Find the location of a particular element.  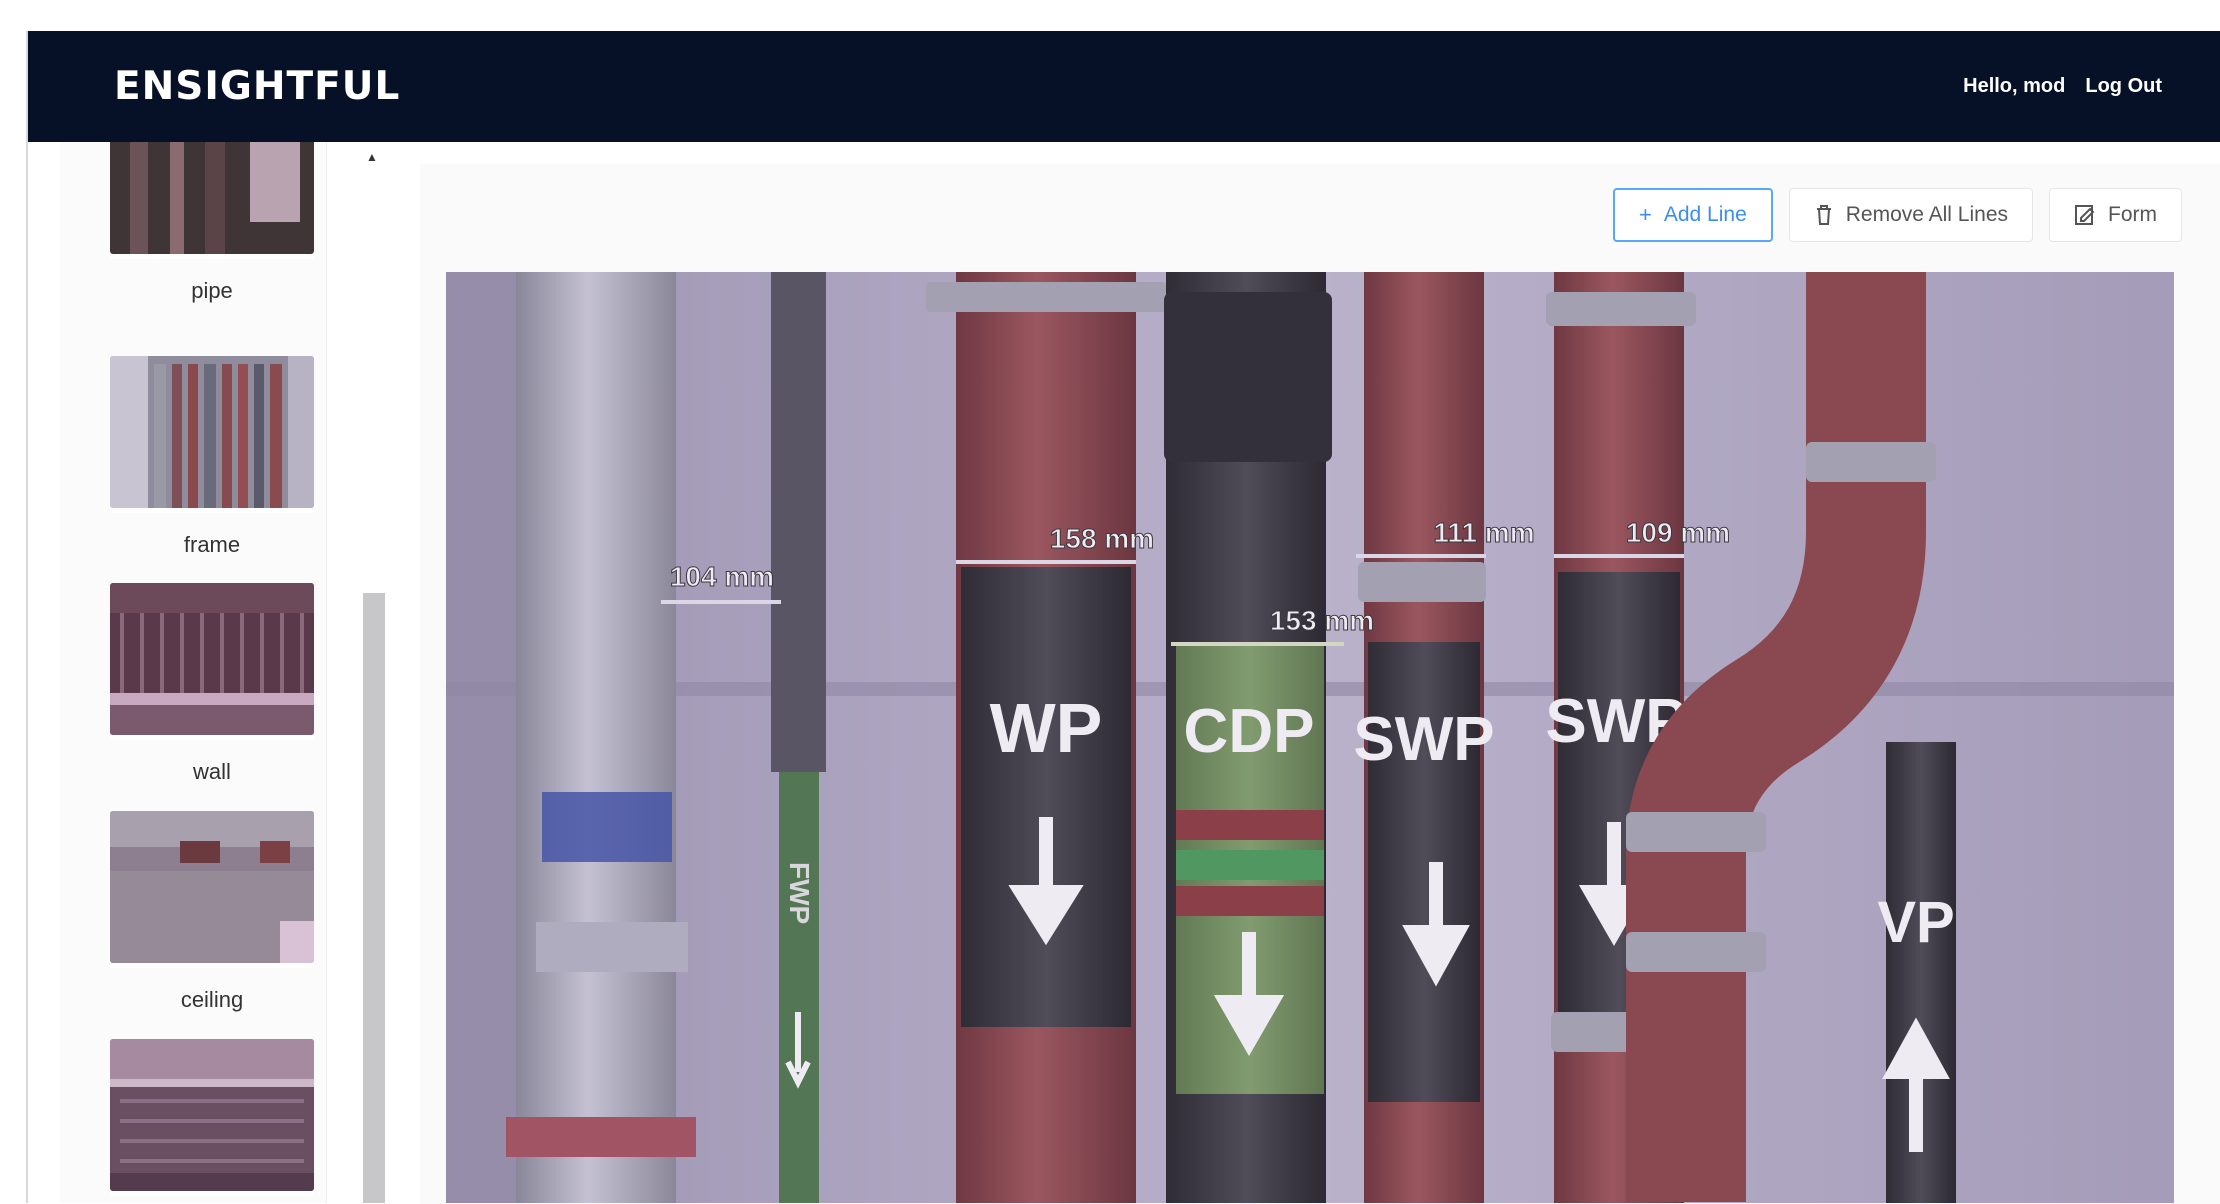

logout-link: Log Out is located at coordinates (2123, 86).